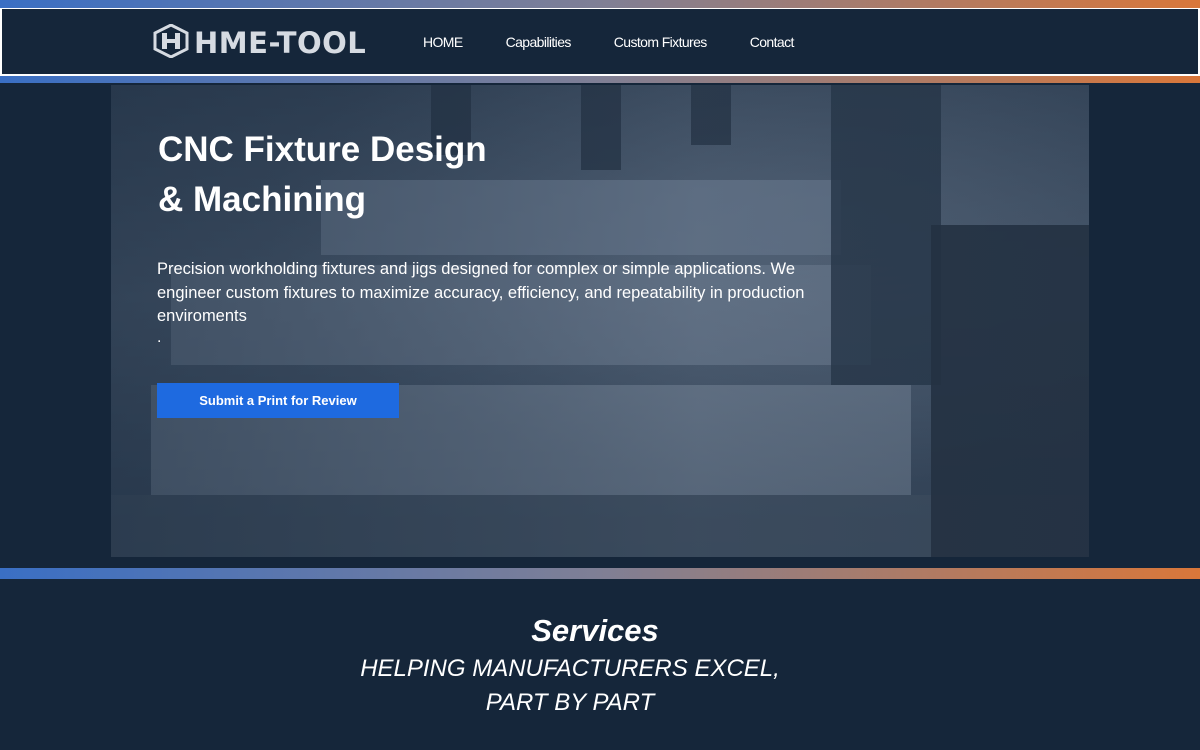 Image resolution: width=1200 pixels, height=750 pixels. I want to click on nav-item-home: HOME, so click(443, 42).